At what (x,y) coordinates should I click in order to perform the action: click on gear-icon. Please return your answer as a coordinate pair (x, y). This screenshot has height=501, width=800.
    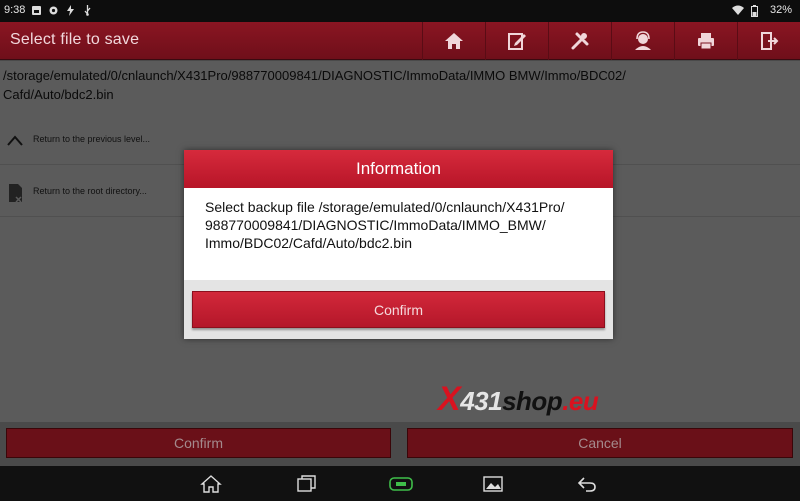
    Looking at the image, I should click on (53, 10).